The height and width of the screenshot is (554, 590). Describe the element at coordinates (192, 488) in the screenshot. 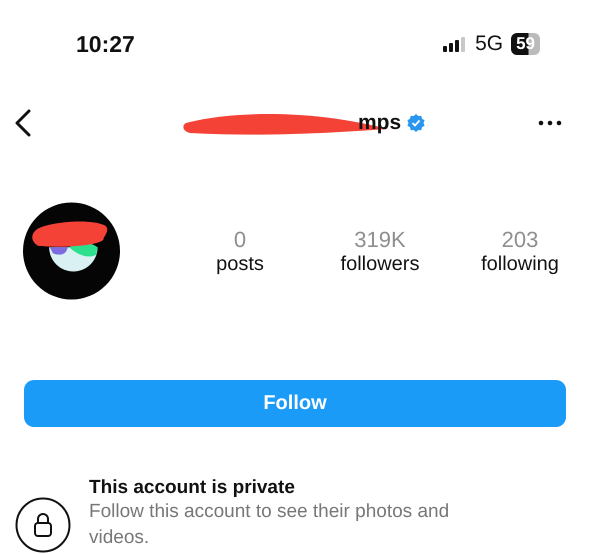

I see `private-title: This account is private` at that location.